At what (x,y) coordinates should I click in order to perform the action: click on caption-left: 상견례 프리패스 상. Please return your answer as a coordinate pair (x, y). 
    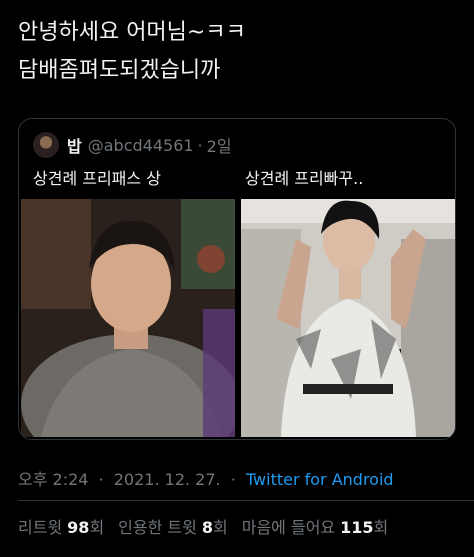
    Looking at the image, I should click on (97, 178).